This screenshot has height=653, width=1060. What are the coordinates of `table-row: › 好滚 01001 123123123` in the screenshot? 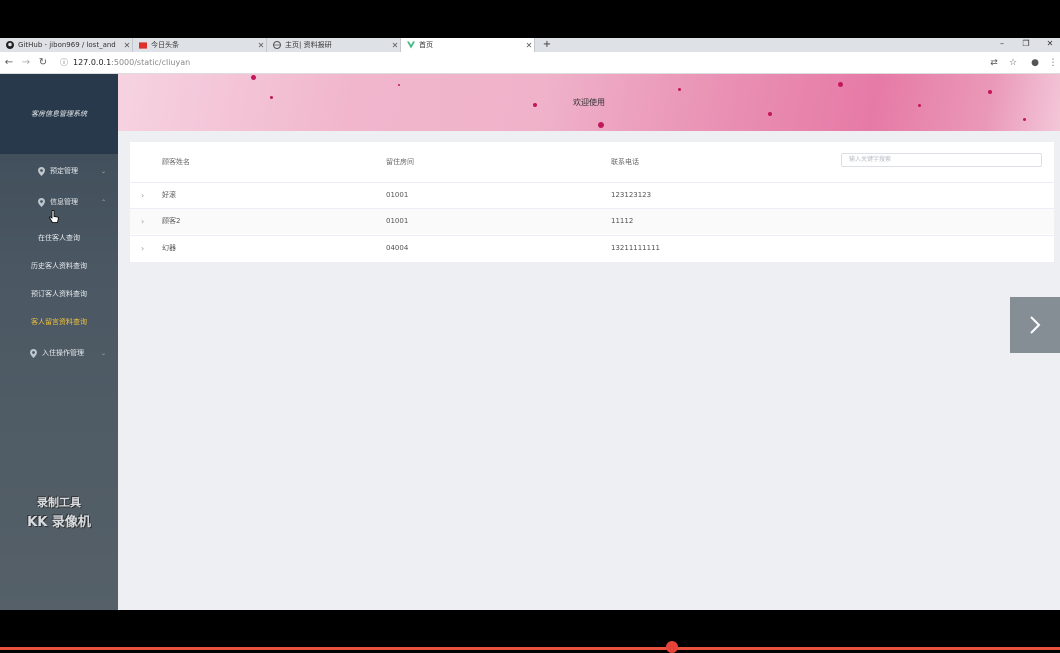 It's located at (592, 195).